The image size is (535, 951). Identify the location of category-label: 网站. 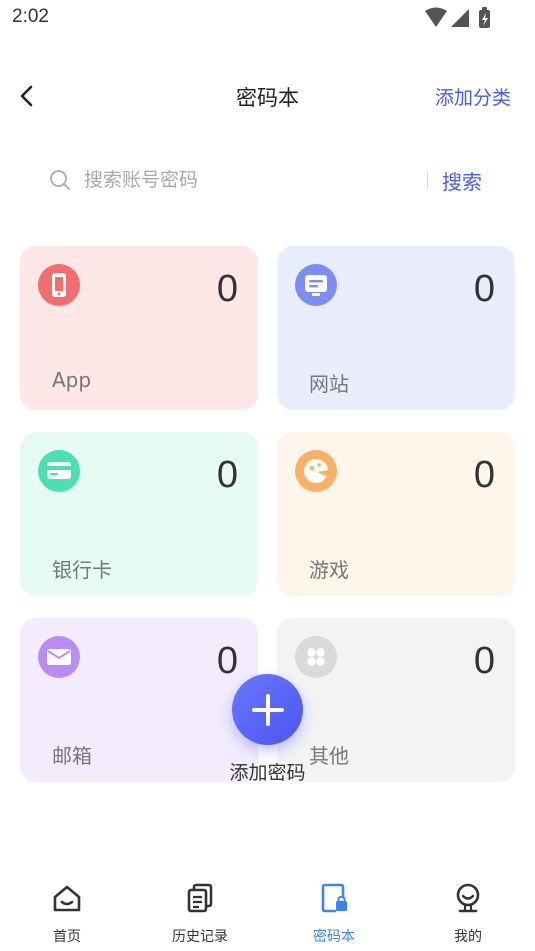
(329, 384).